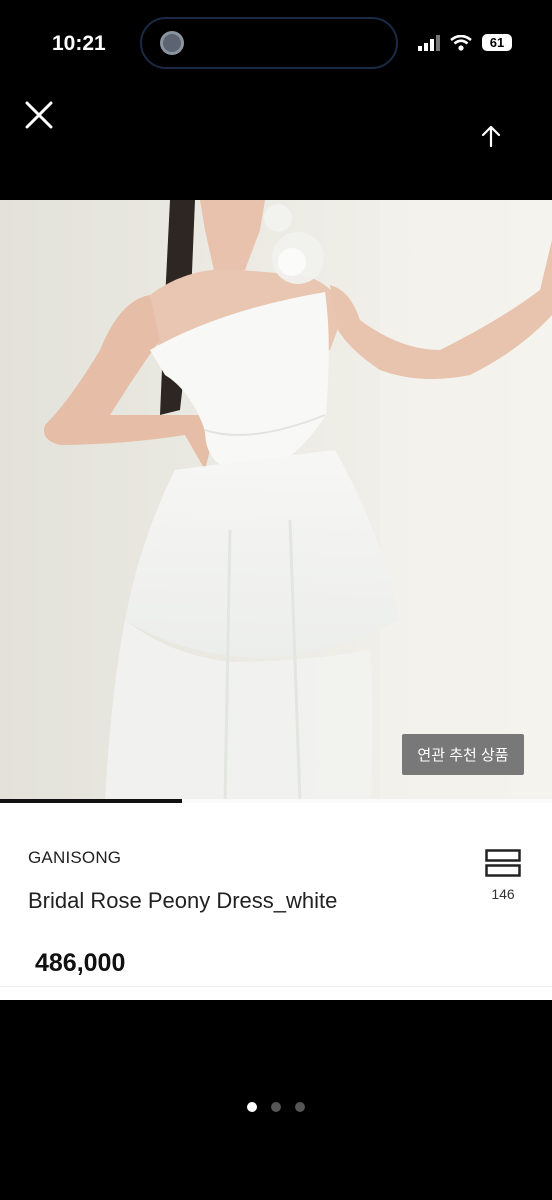 Image resolution: width=552 pixels, height=1200 pixels. I want to click on like-count: 146, so click(503, 894).